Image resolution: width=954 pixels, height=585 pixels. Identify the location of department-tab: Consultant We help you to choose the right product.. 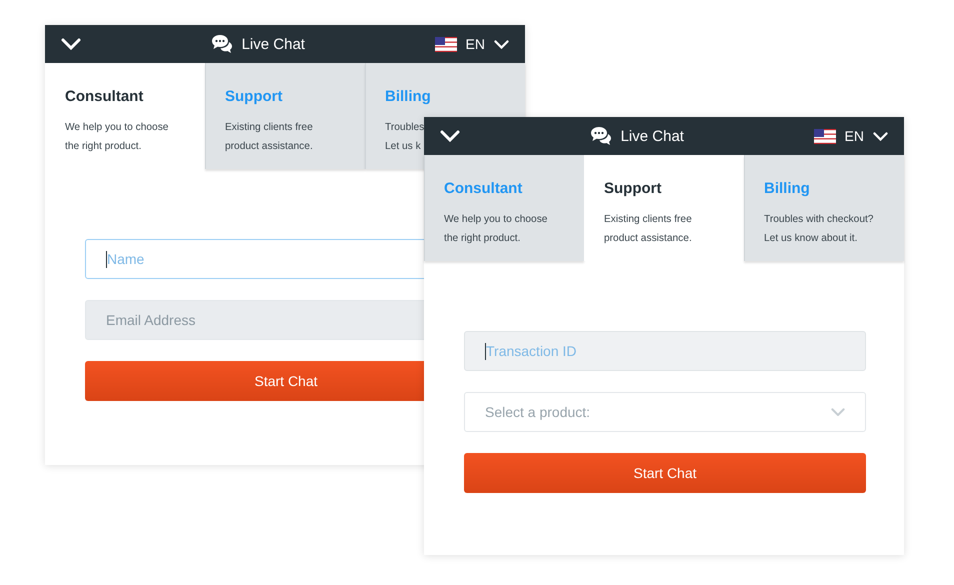
(504, 208).